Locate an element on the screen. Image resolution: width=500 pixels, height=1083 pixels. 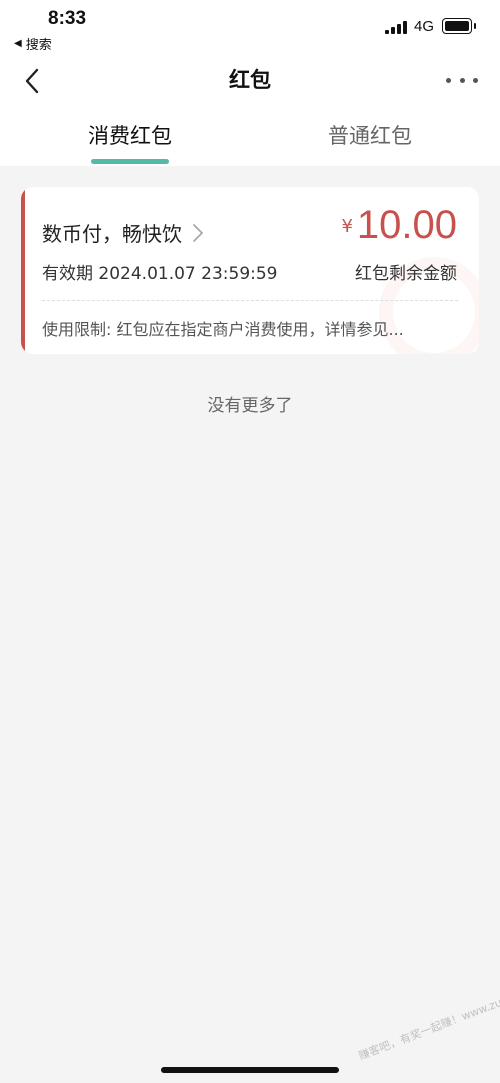
amount-label: 红包剩余金额 is located at coordinates (406, 274).